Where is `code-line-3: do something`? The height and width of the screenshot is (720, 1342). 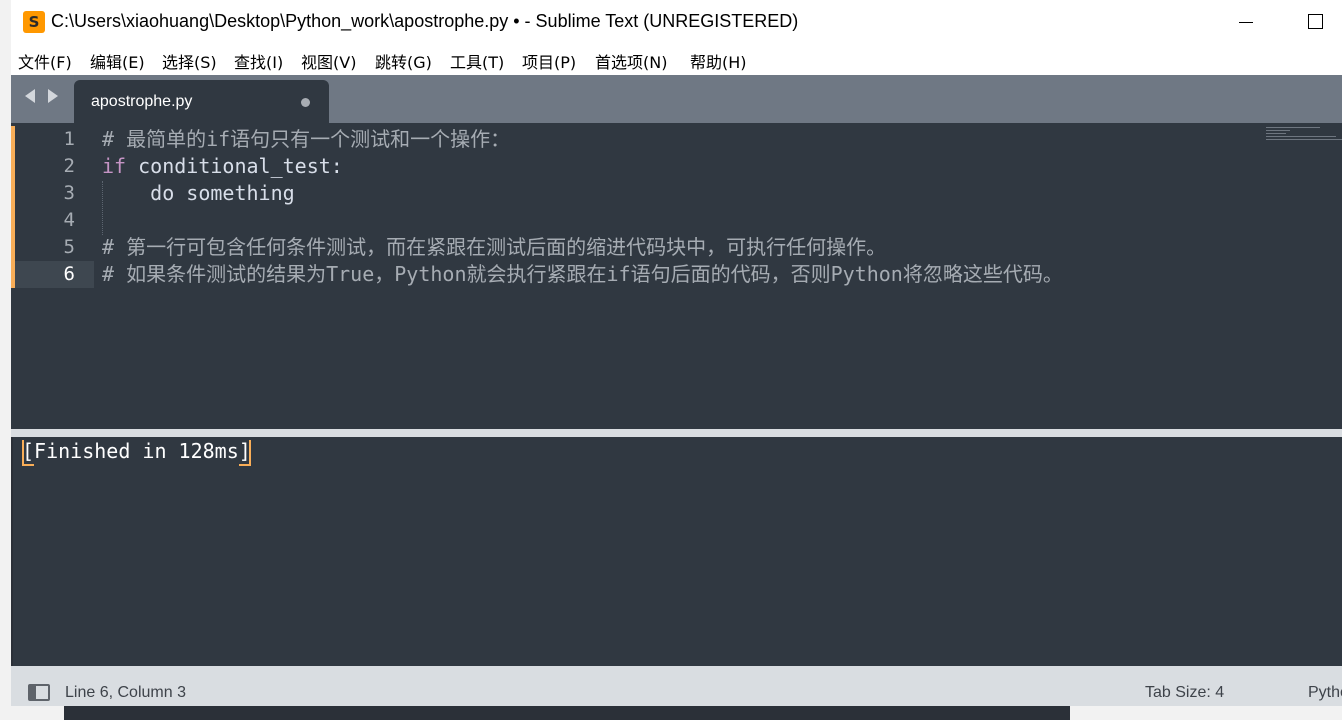
code-line-3: do something is located at coordinates (198, 193).